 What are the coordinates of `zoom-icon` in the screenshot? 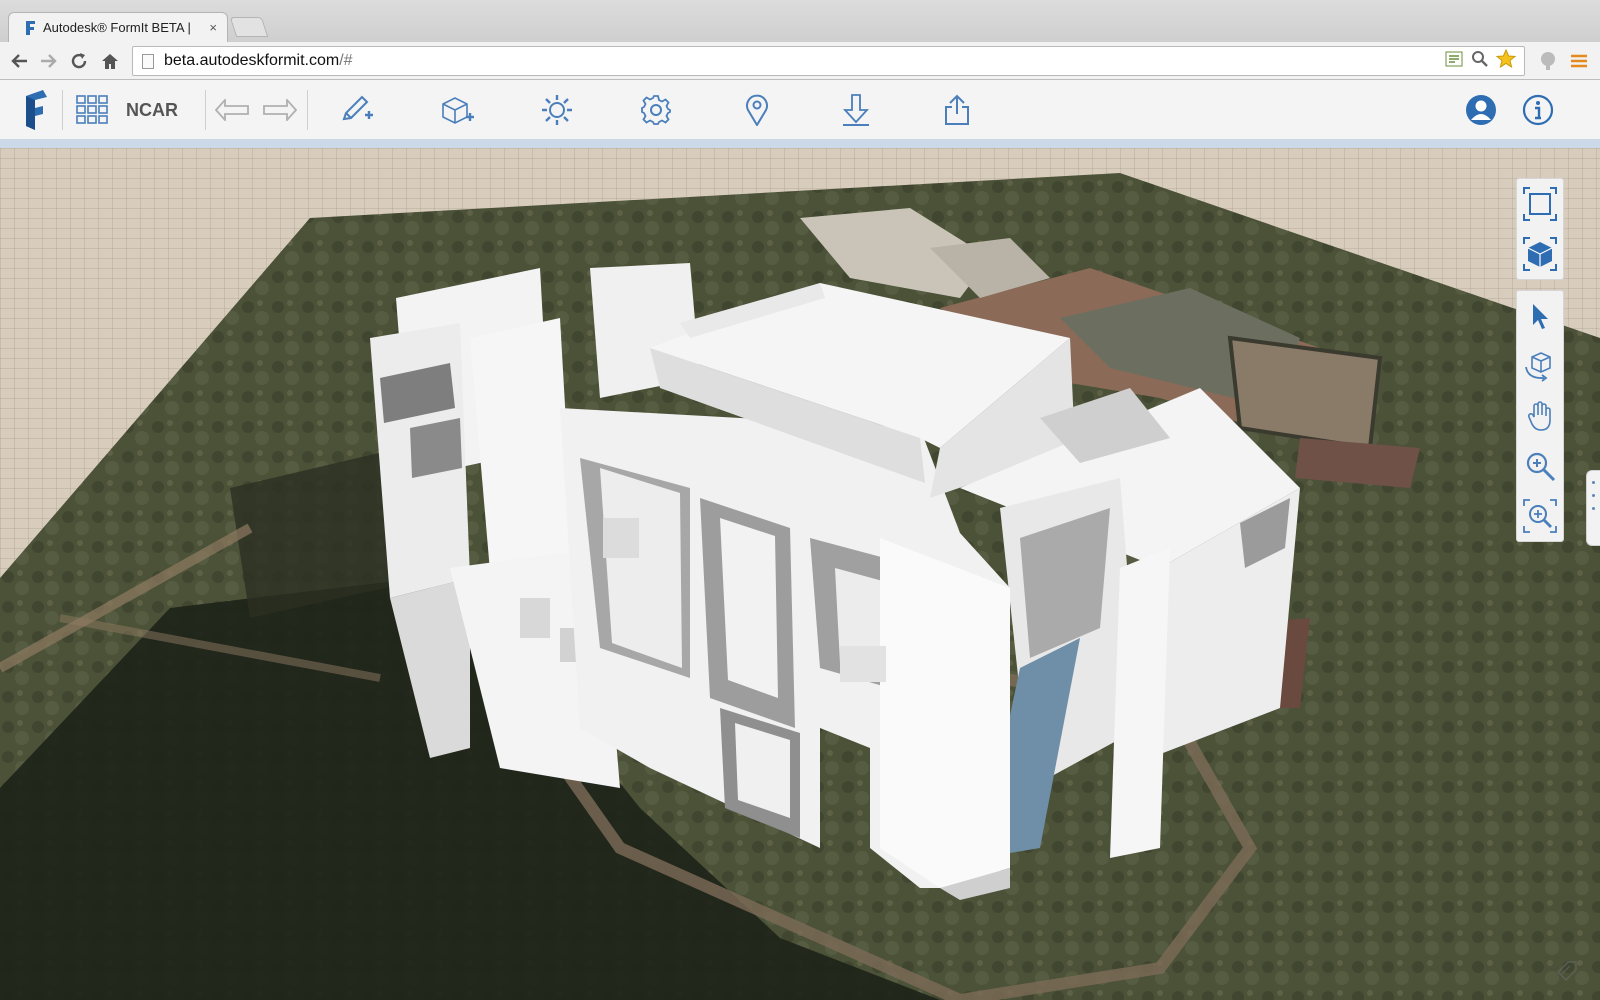 It's located at (1540, 466).